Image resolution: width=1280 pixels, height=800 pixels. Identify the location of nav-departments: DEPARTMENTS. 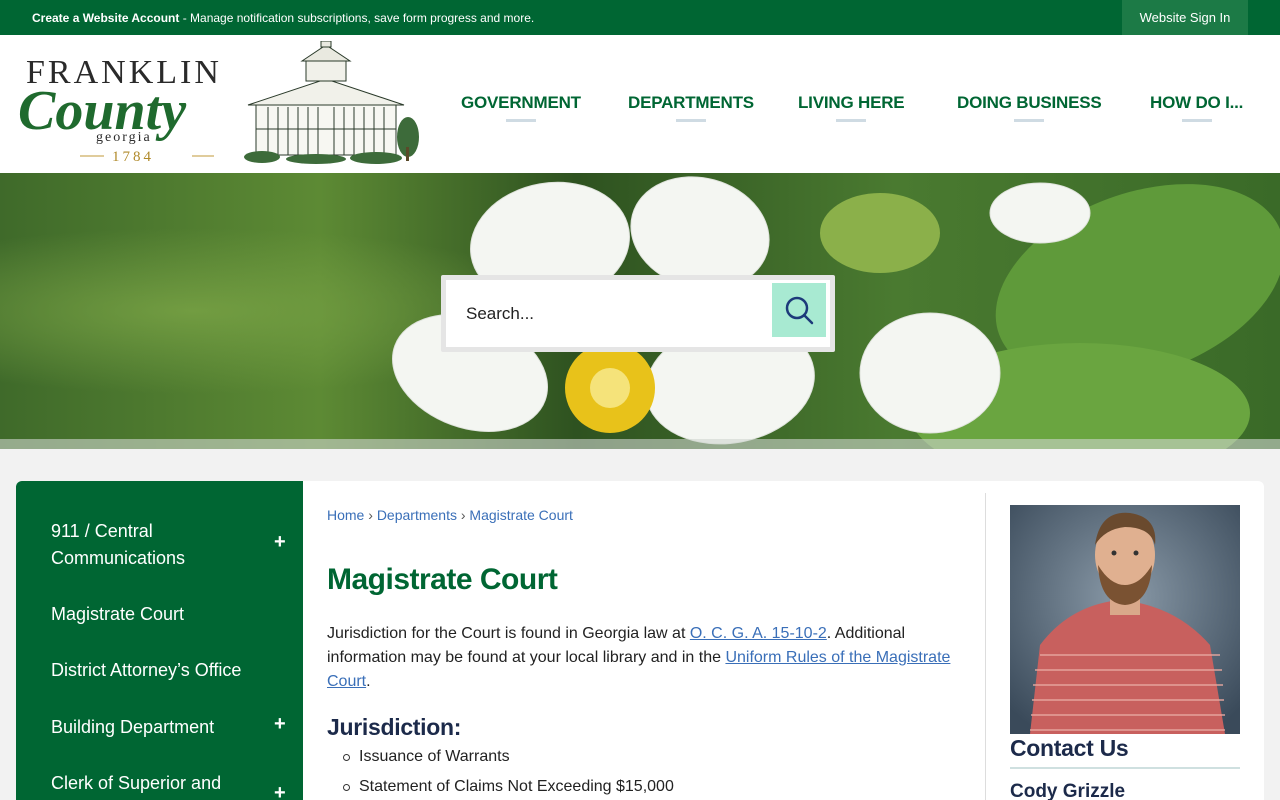
(691, 107).